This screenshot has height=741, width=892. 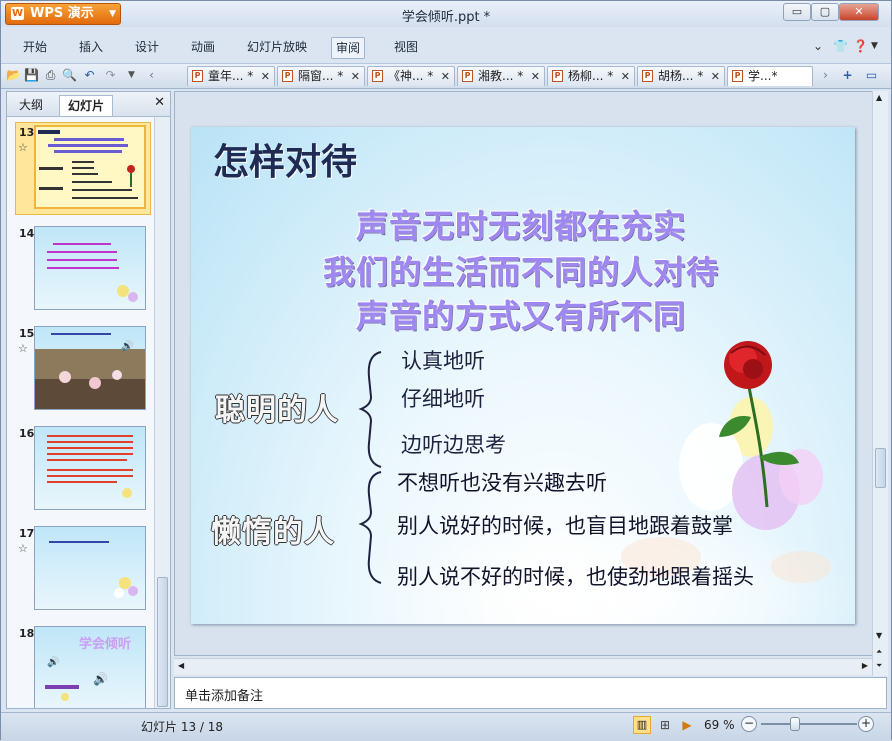 What do you see at coordinates (446, 726) in the screenshot?
I see `status-bar: 幻灯片 13 / 18 ▥ ⊞ ▶ 69 % − +` at bounding box center [446, 726].